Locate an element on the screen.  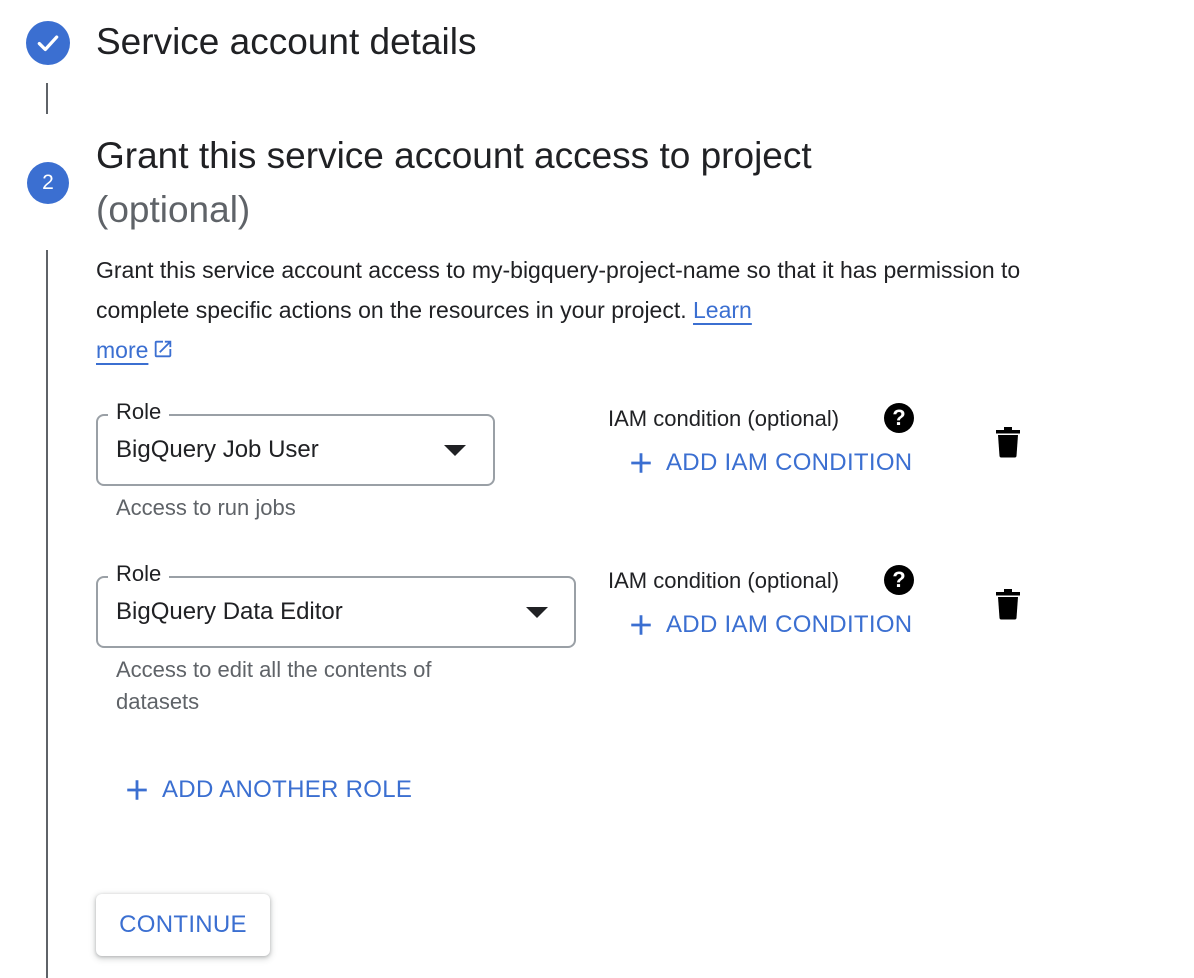
add-iam-condition-button-2: ADD IAM CONDITION is located at coordinates (770, 625).